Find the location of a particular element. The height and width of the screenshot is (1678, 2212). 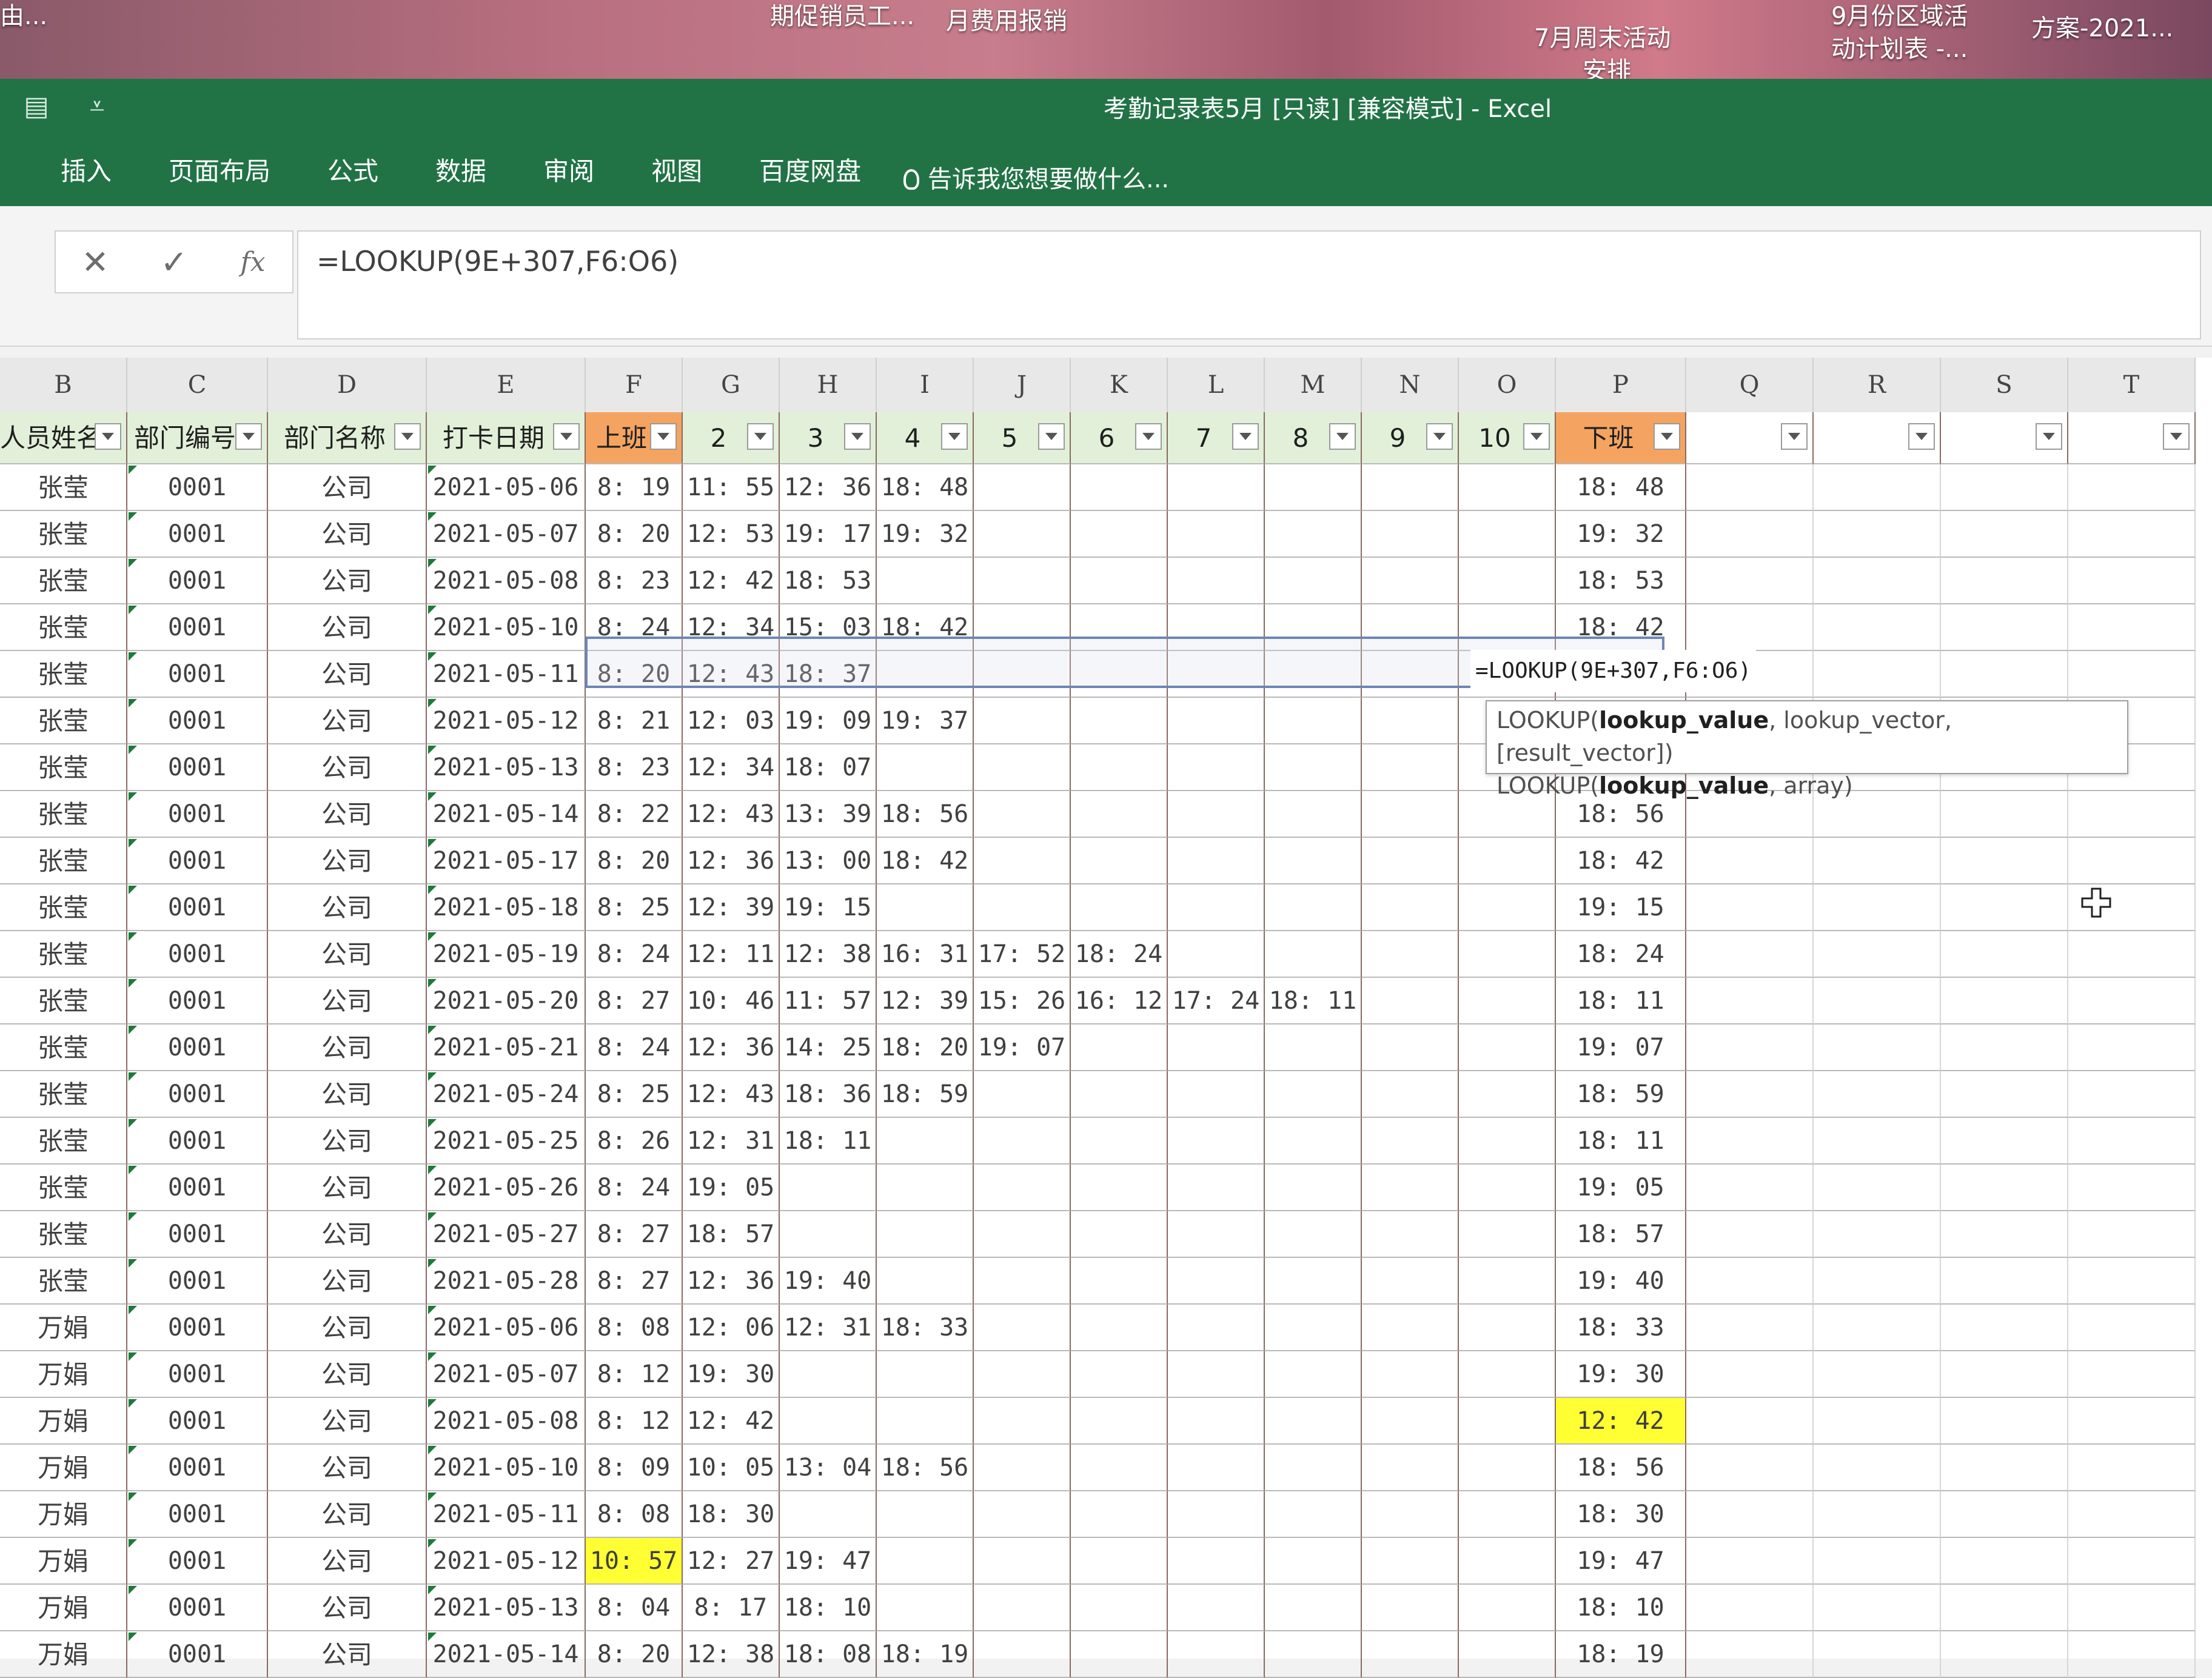

table-cell: 18: 08 is located at coordinates (829, 1654).